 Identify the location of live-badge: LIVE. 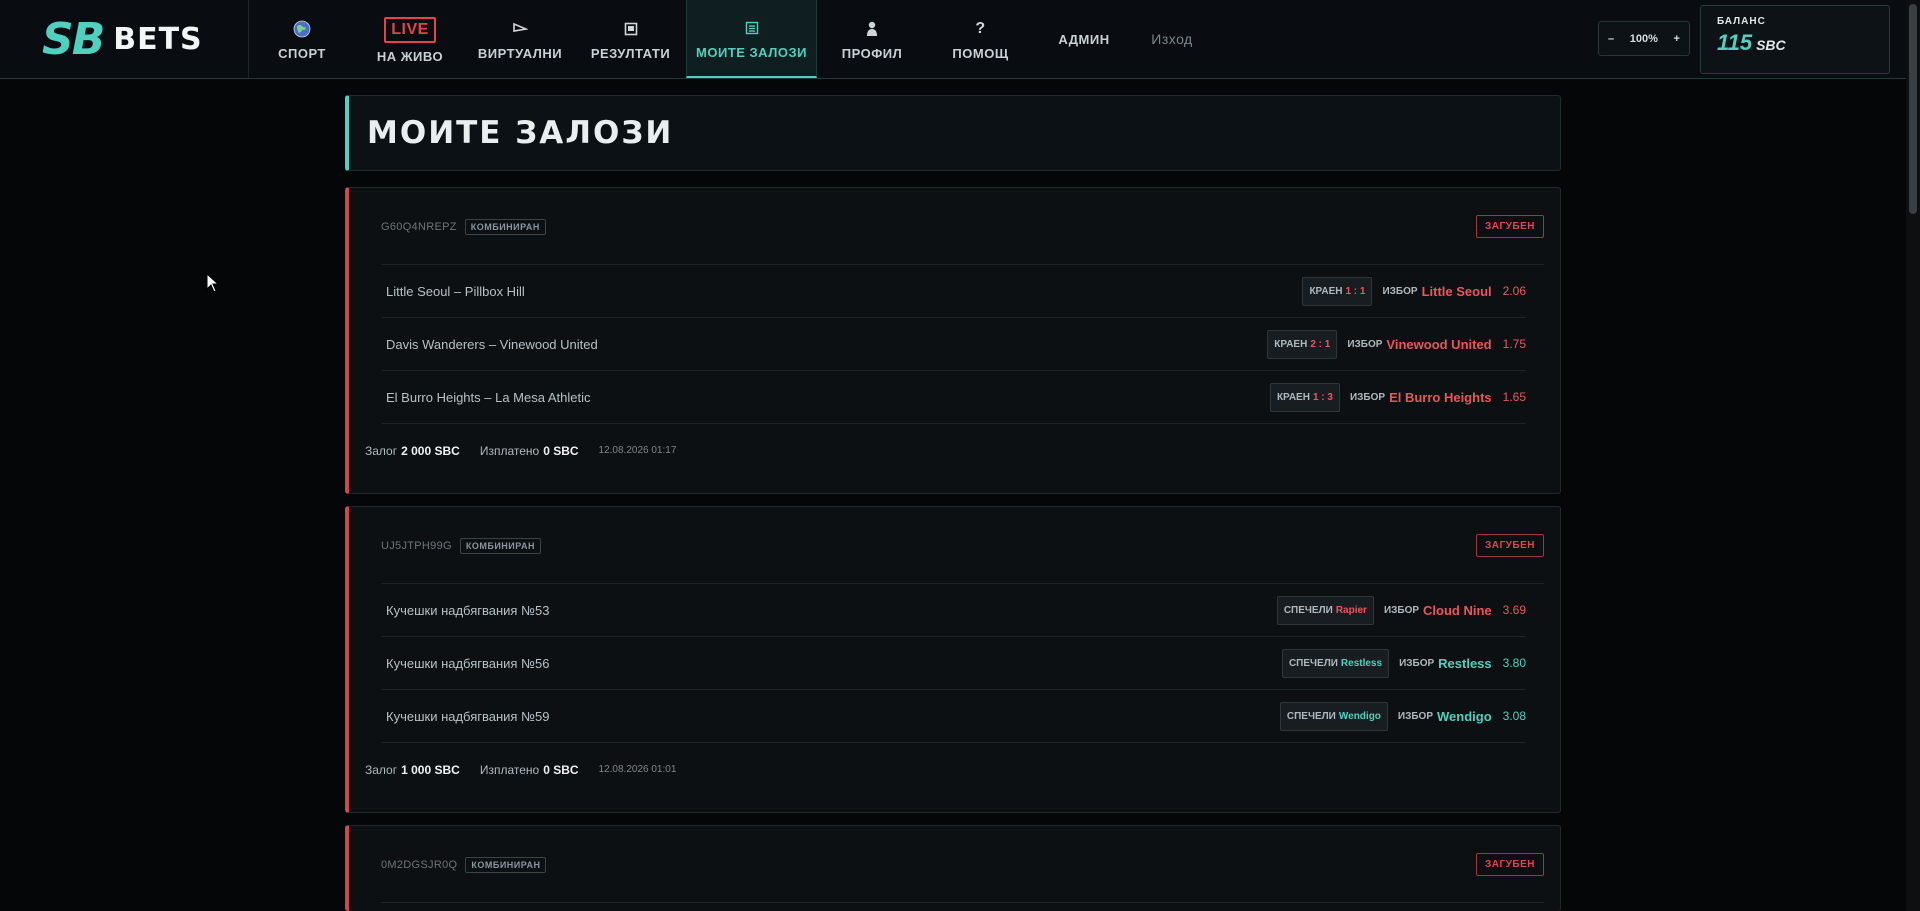
(410, 30).